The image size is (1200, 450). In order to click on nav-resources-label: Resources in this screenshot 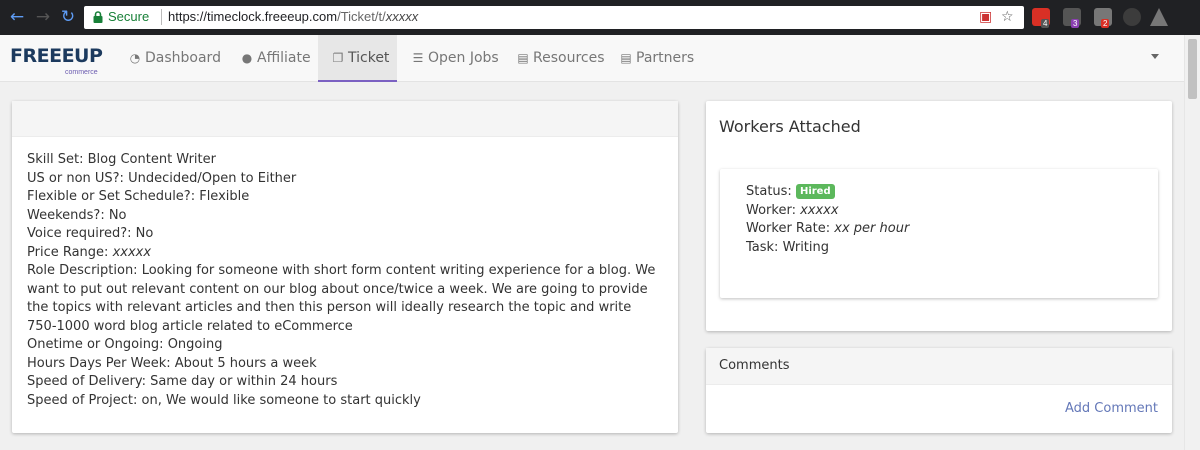, I will do `click(569, 58)`.